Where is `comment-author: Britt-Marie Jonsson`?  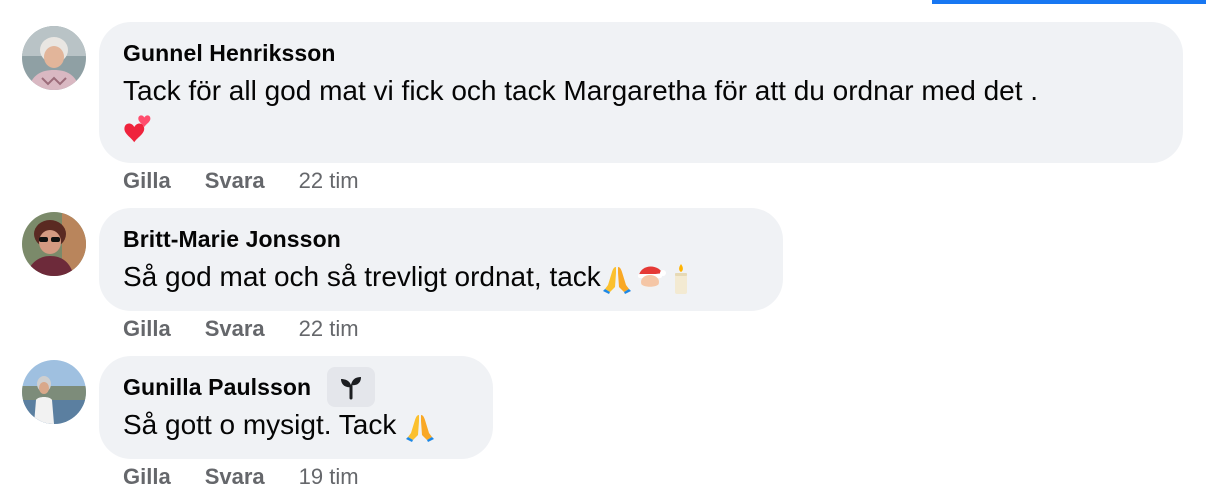
comment-author: Britt-Marie Jonsson is located at coordinates (232, 239).